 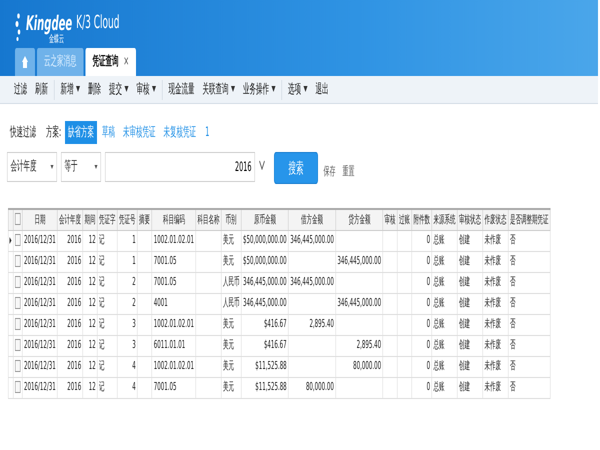 I want to click on table-cell: 7001.05, so click(x=174, y=282).